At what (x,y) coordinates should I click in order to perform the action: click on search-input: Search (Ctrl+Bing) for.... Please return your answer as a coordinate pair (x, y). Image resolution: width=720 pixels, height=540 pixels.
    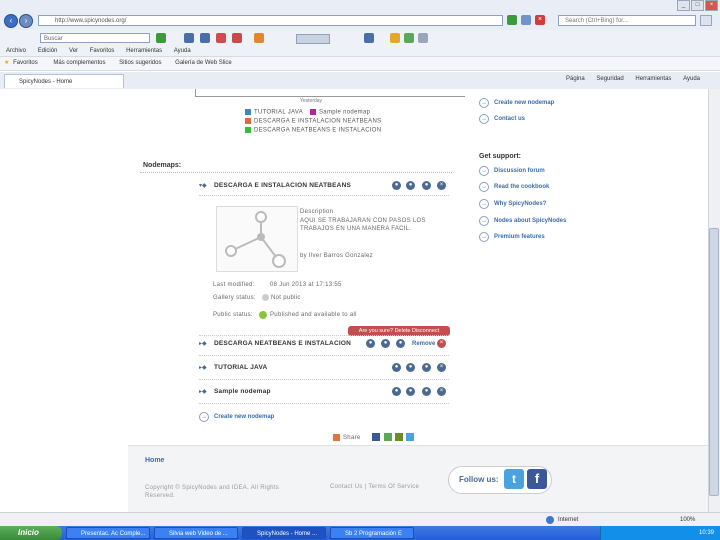
    Looking at the image, I should click on (627, 20).